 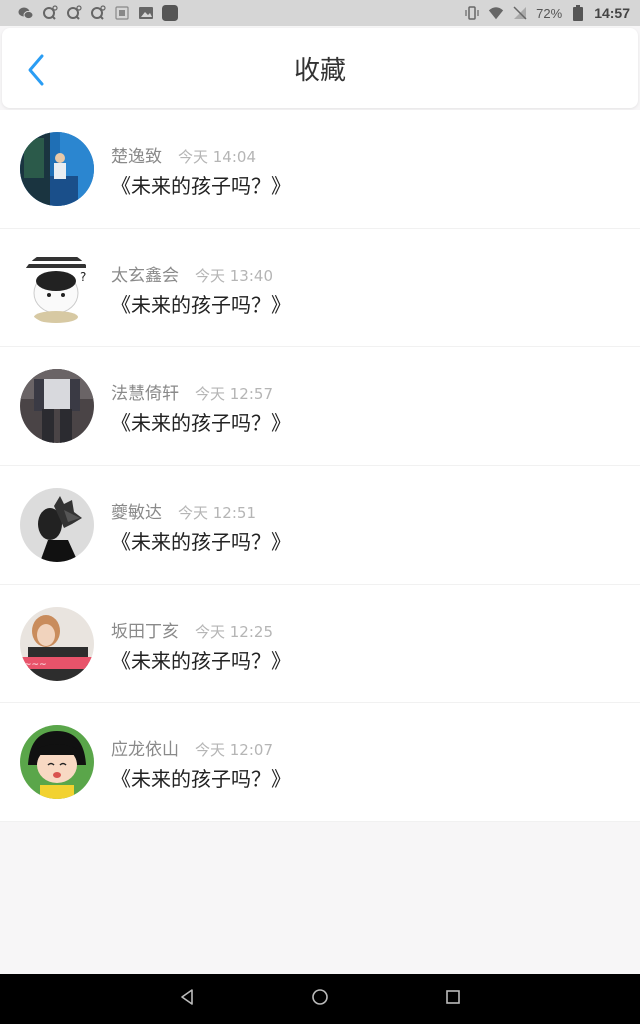 I want to click on image-icon, so click(x=146, y=13).